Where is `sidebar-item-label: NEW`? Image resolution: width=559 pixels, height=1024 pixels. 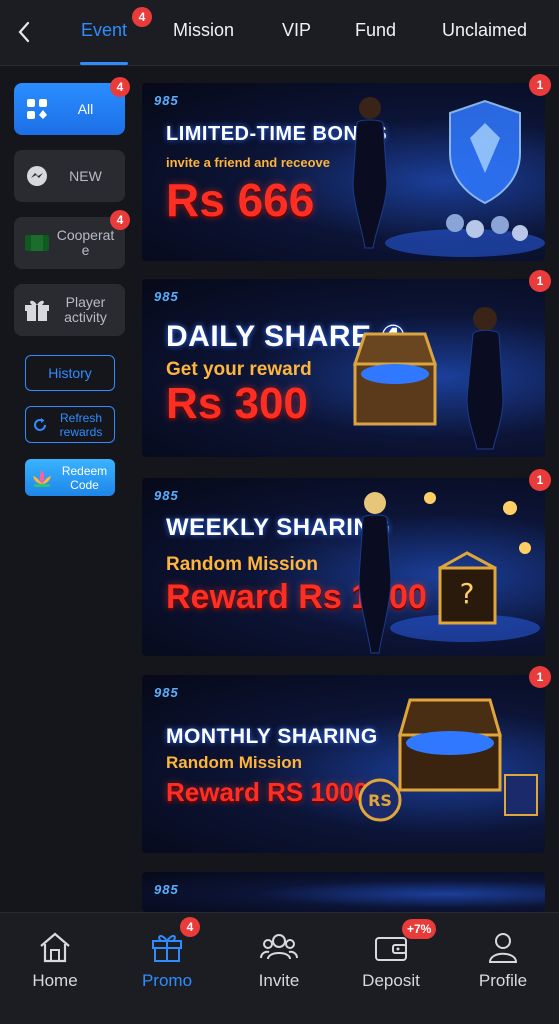 sidebar-item-label: NEW is located at coordinates (85, 175).